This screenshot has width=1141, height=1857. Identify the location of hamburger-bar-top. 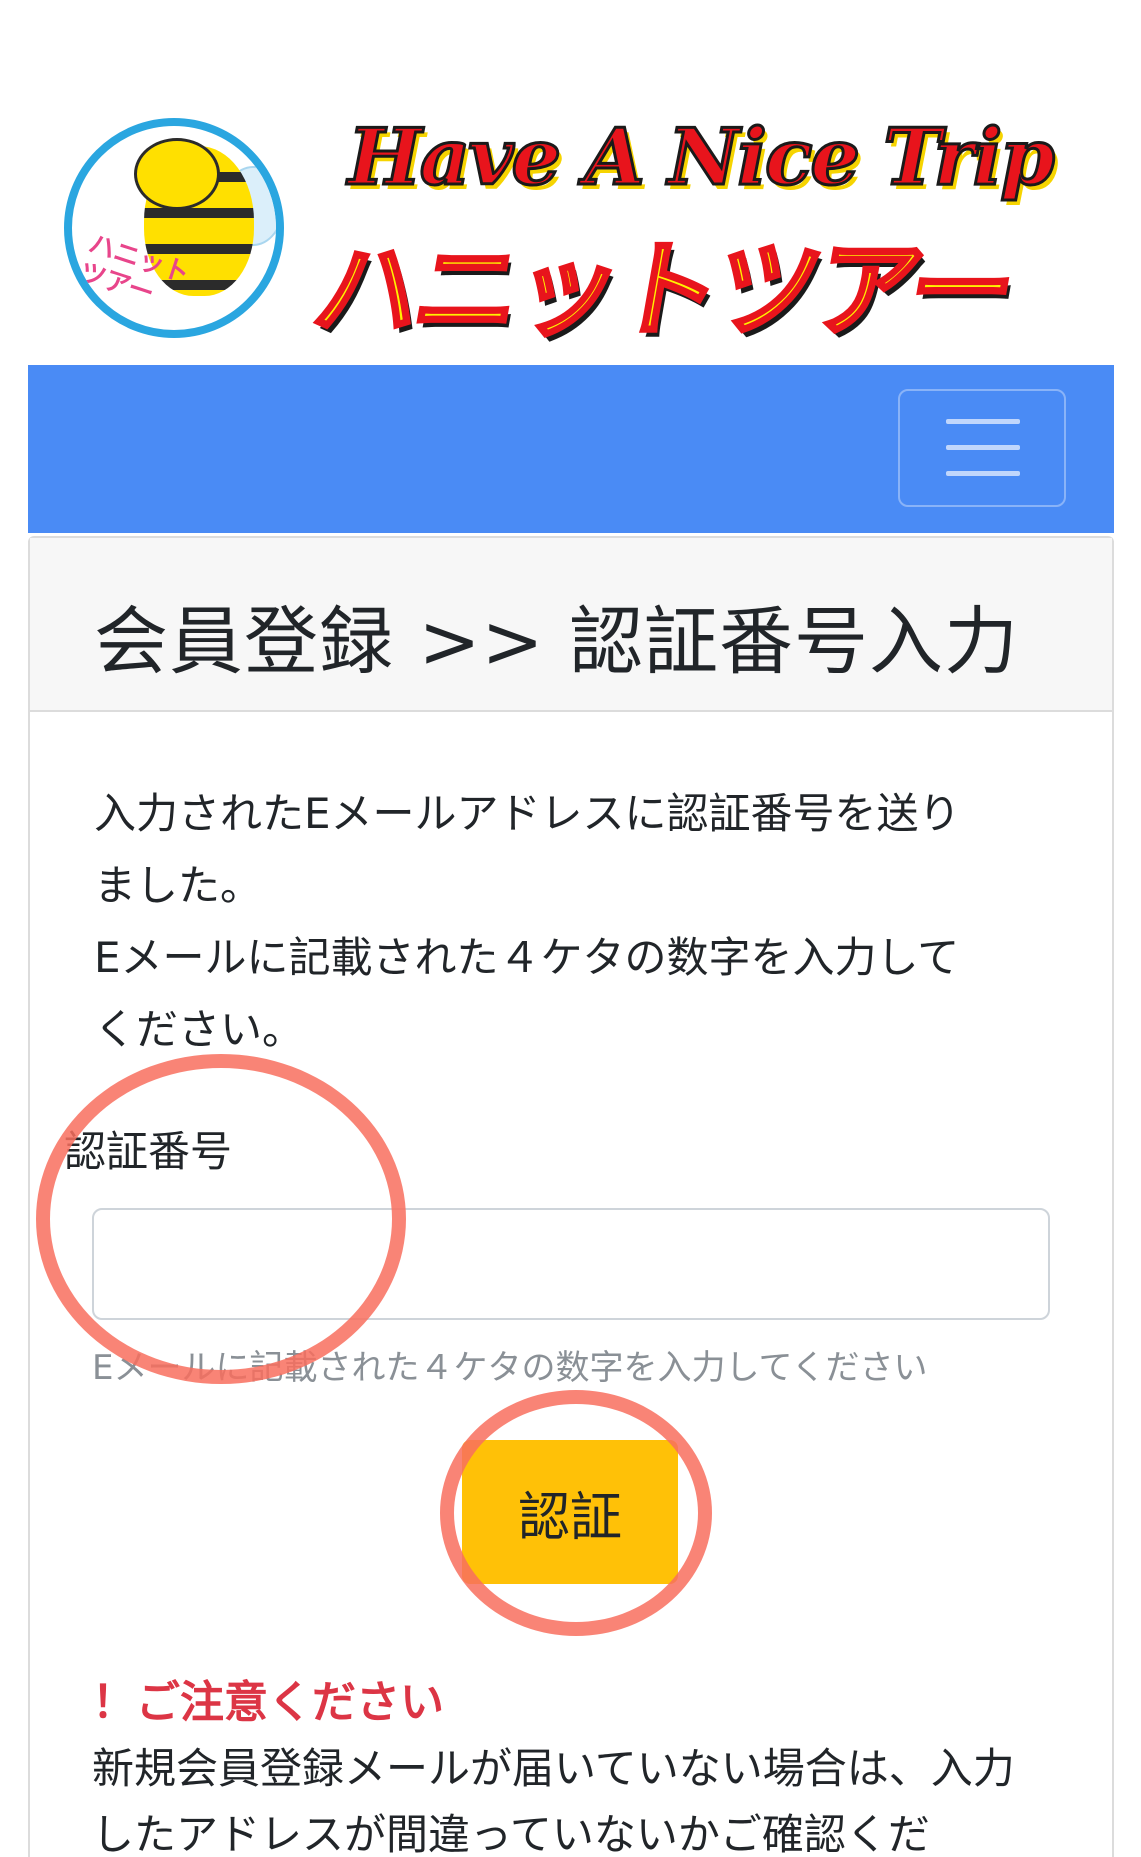
(983, 421).